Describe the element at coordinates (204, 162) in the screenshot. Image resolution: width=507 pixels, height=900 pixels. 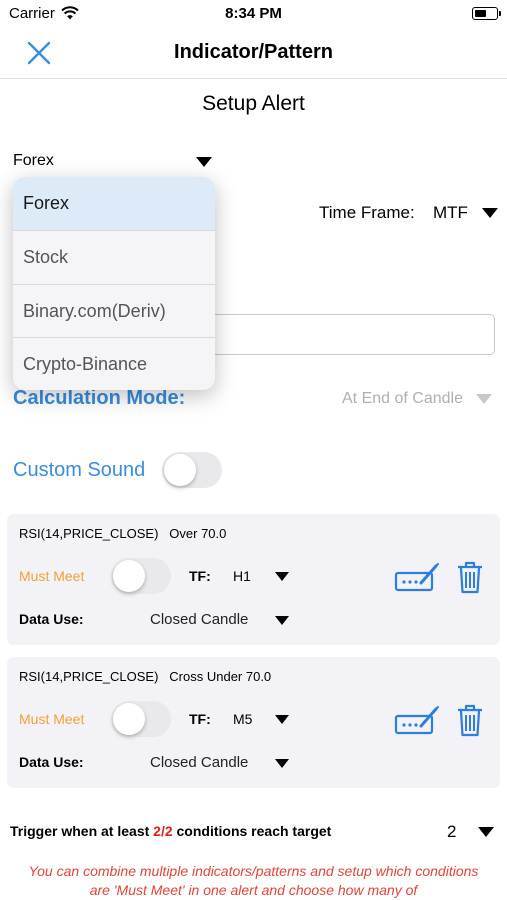
I see `market-dropdown-arrow-icon` at that location.